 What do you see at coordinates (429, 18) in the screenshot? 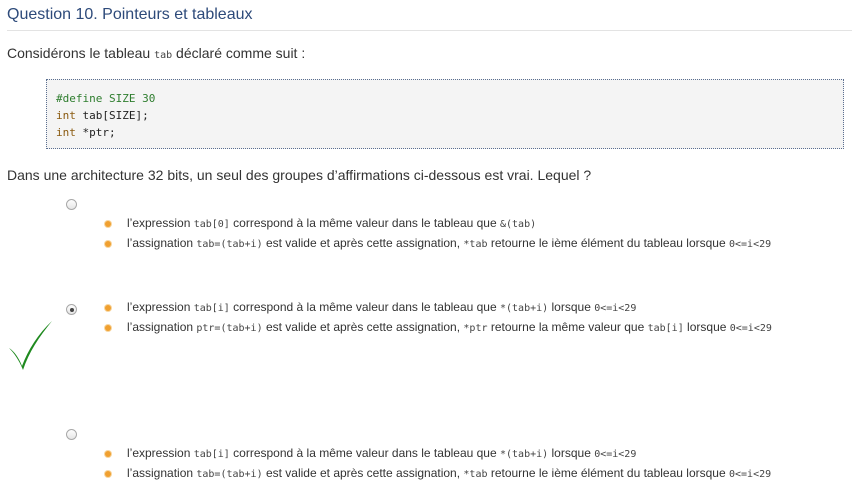
I see `question-title: Question 10. Pointeurs et tableaux` at bounding box center [429, 18].